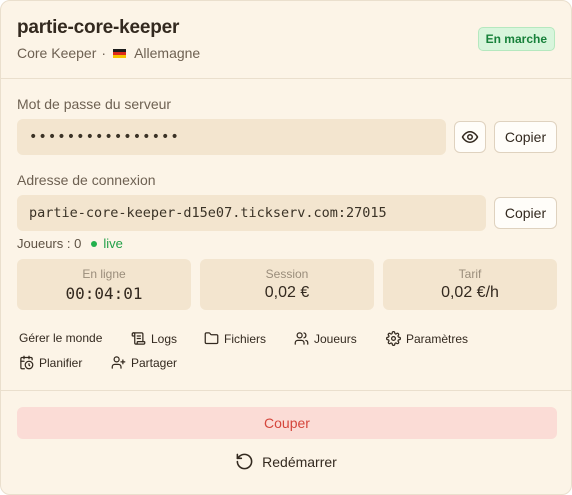 This screenshot has height=495, width=572. Describe the element at coordinates (393, 338) in the screenshot. I see `gear-icon` at that location.